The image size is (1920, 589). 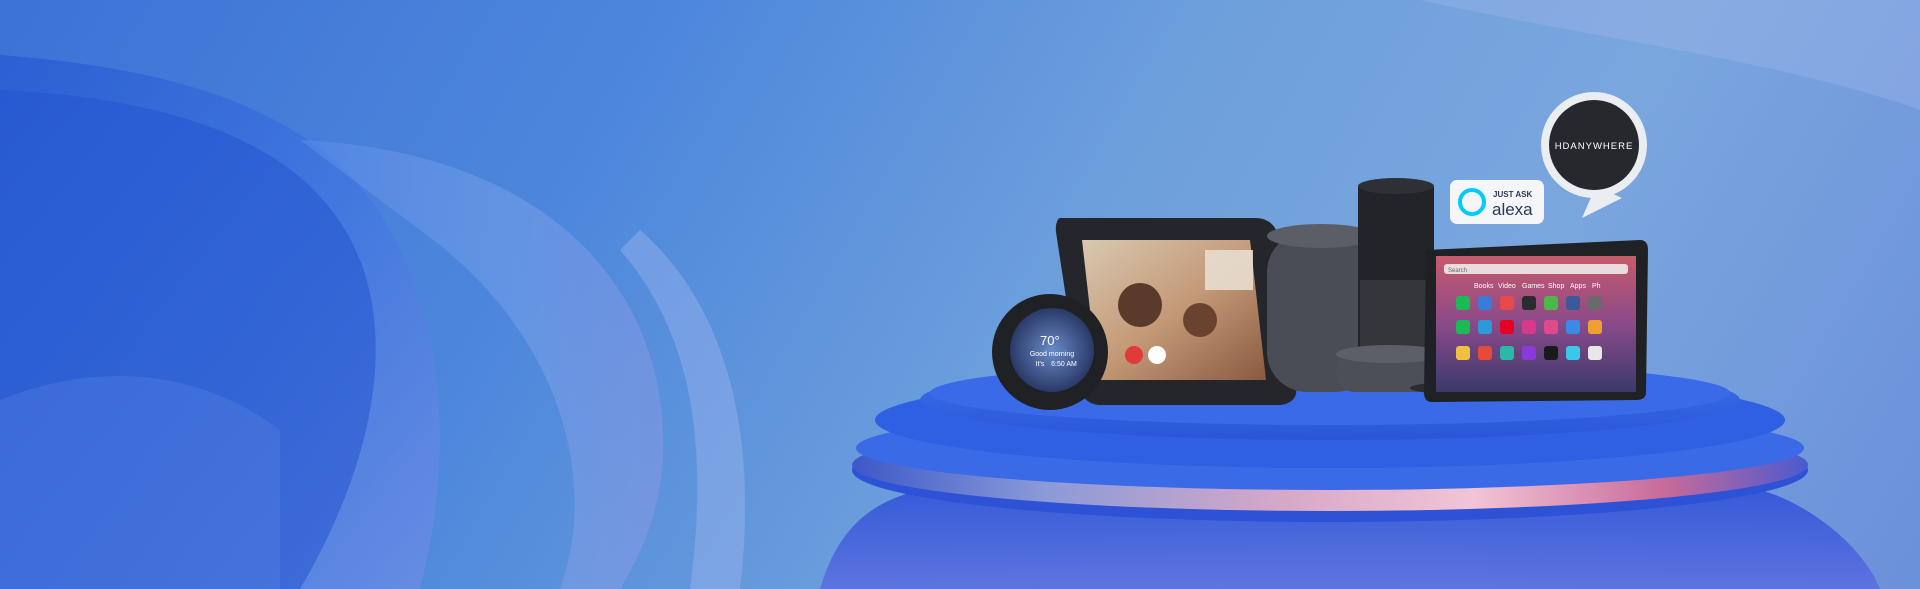 What do you see at coordinates (1040, 364) in the screenshot?
I see `spot-time-prefix: It's` at bounding box center [1040, 364].